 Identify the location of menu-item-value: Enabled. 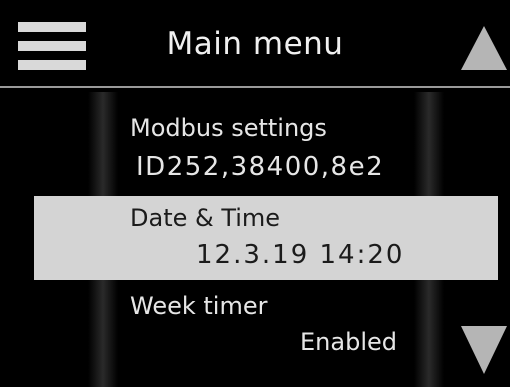
(348, 342).